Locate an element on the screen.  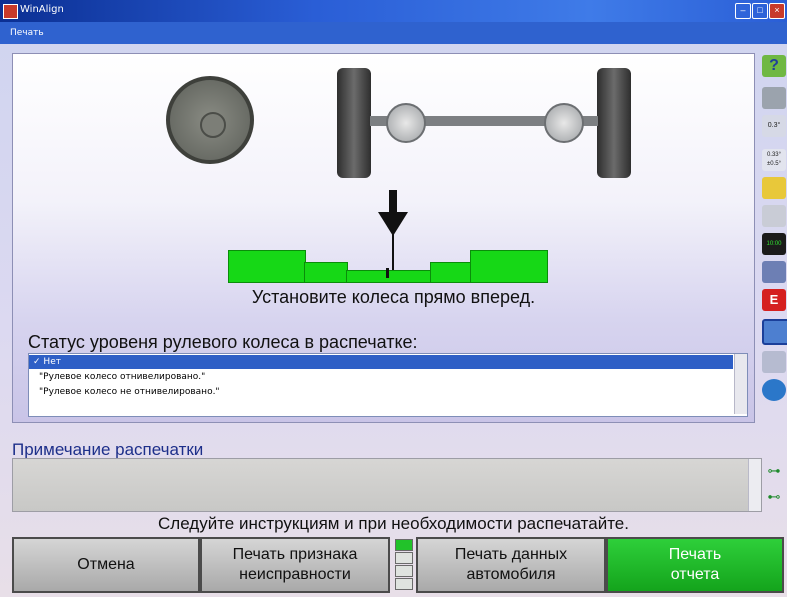
left-hub-icon is located at coordinates (406, 123).